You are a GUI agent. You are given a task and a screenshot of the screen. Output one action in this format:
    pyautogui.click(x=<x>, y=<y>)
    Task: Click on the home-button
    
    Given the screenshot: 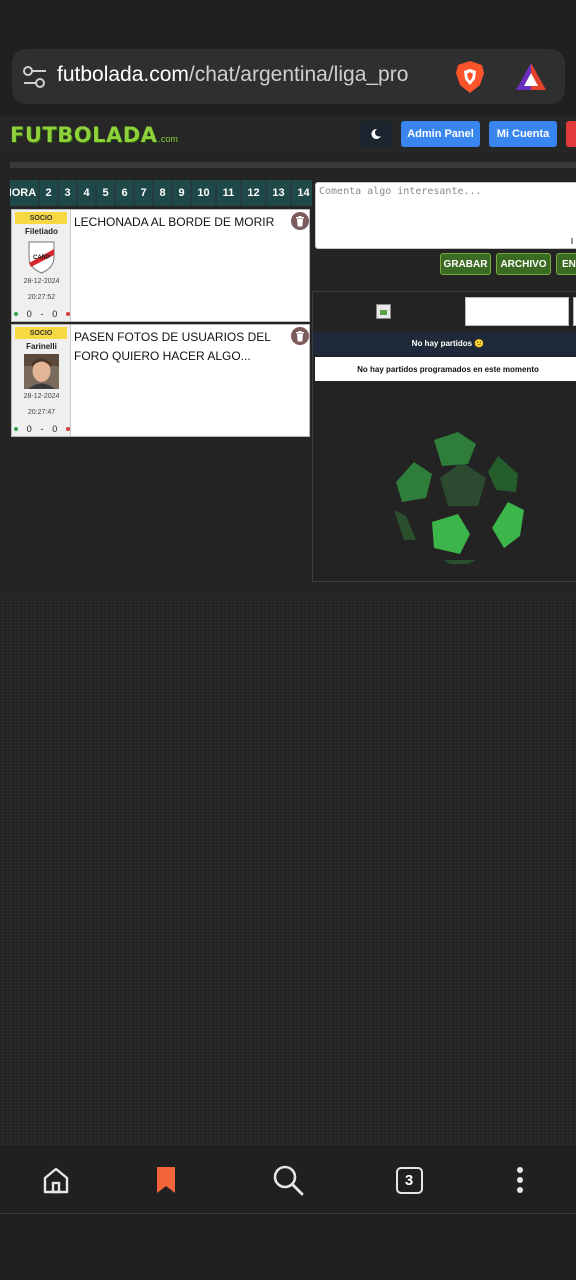 What is the action you would take?
    pyautogui.click(x=56, y=1180)
    